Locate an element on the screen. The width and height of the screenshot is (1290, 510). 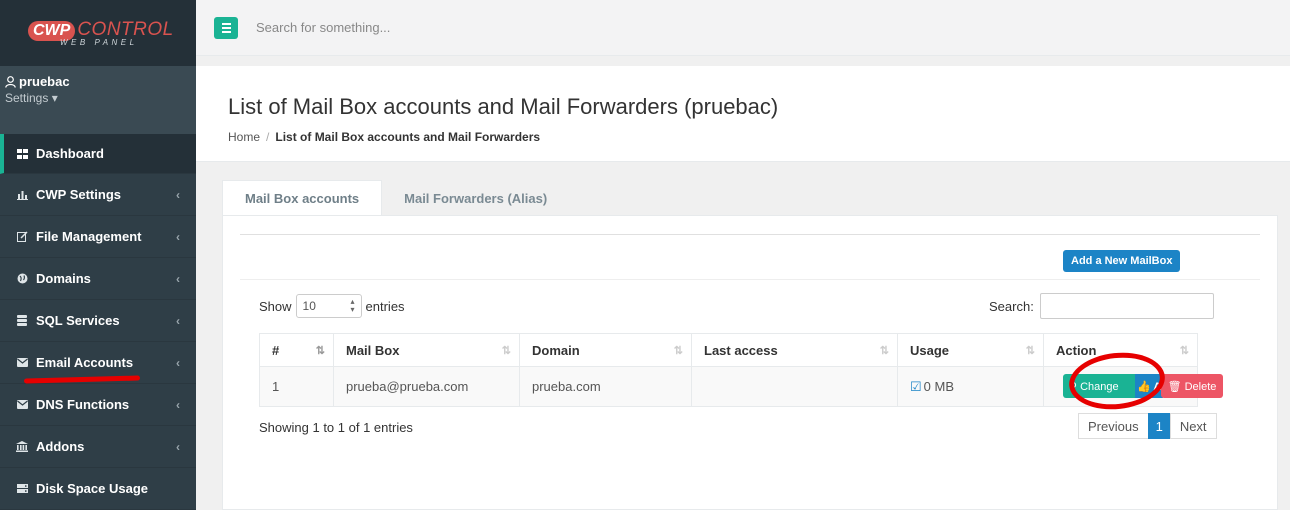
cell-usage: ☑ 0 MB is located at coordinates (970, 386).